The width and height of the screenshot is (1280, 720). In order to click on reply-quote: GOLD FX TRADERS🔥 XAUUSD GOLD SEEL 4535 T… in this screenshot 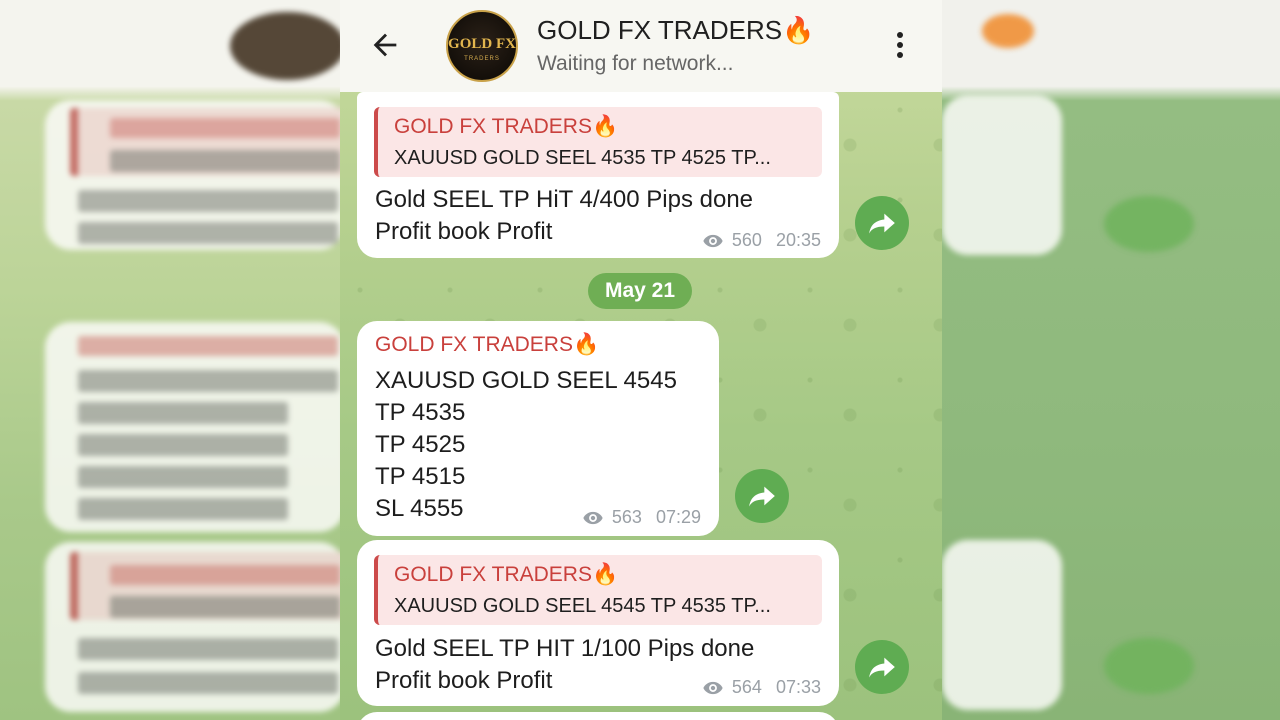, I will do `click(598, 142)`.